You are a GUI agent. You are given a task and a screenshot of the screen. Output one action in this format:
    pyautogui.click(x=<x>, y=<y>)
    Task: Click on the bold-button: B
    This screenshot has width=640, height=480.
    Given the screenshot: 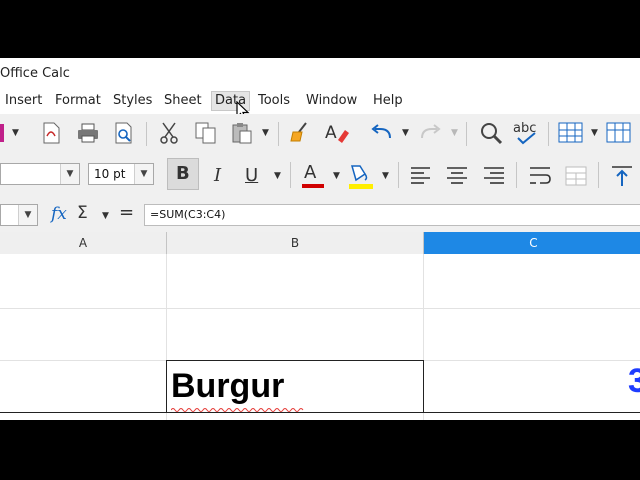 What is the action you would take?
    pyautogui.click(x=183, y=174)
    